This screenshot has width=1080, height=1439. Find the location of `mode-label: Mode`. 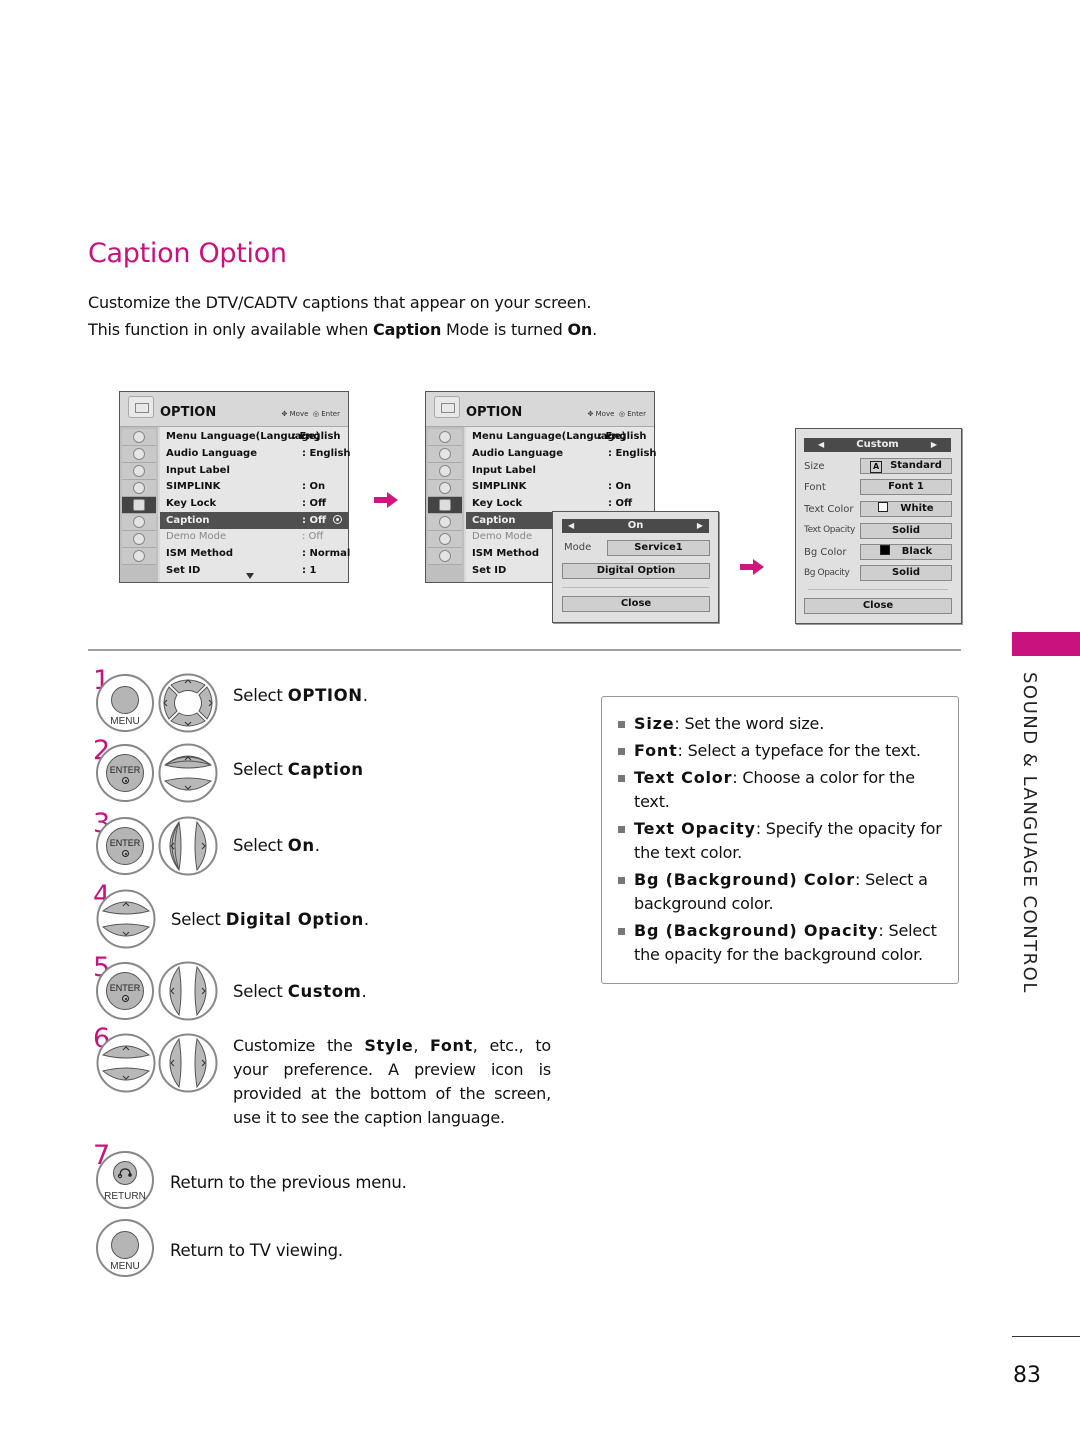

mode-label: Mode is located at coordinates (578, 547).